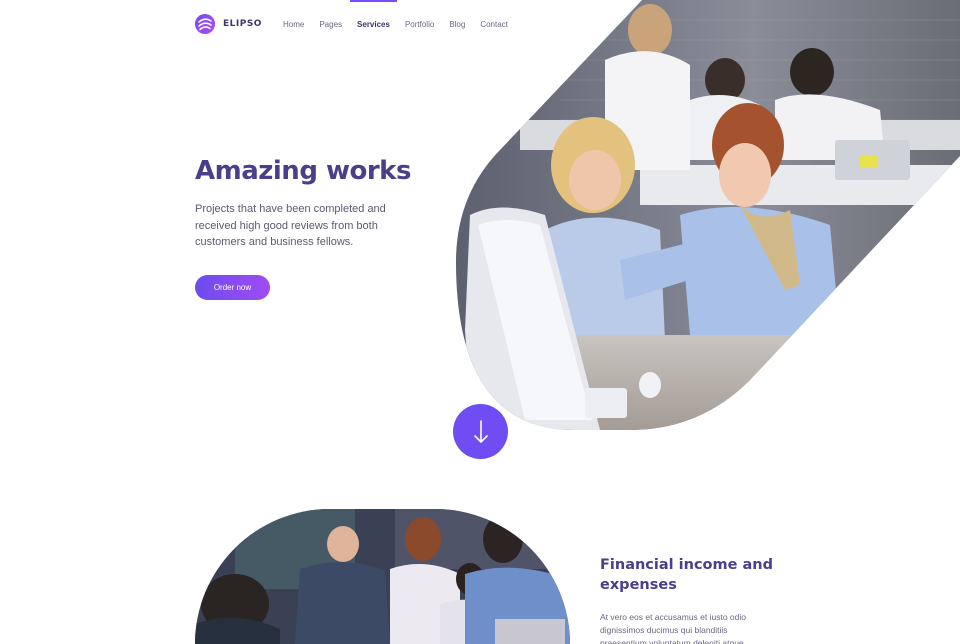  Describe the element at coordinates (457, 24) in the screenshot. I see `nav-item-blog: Blog` at that location.